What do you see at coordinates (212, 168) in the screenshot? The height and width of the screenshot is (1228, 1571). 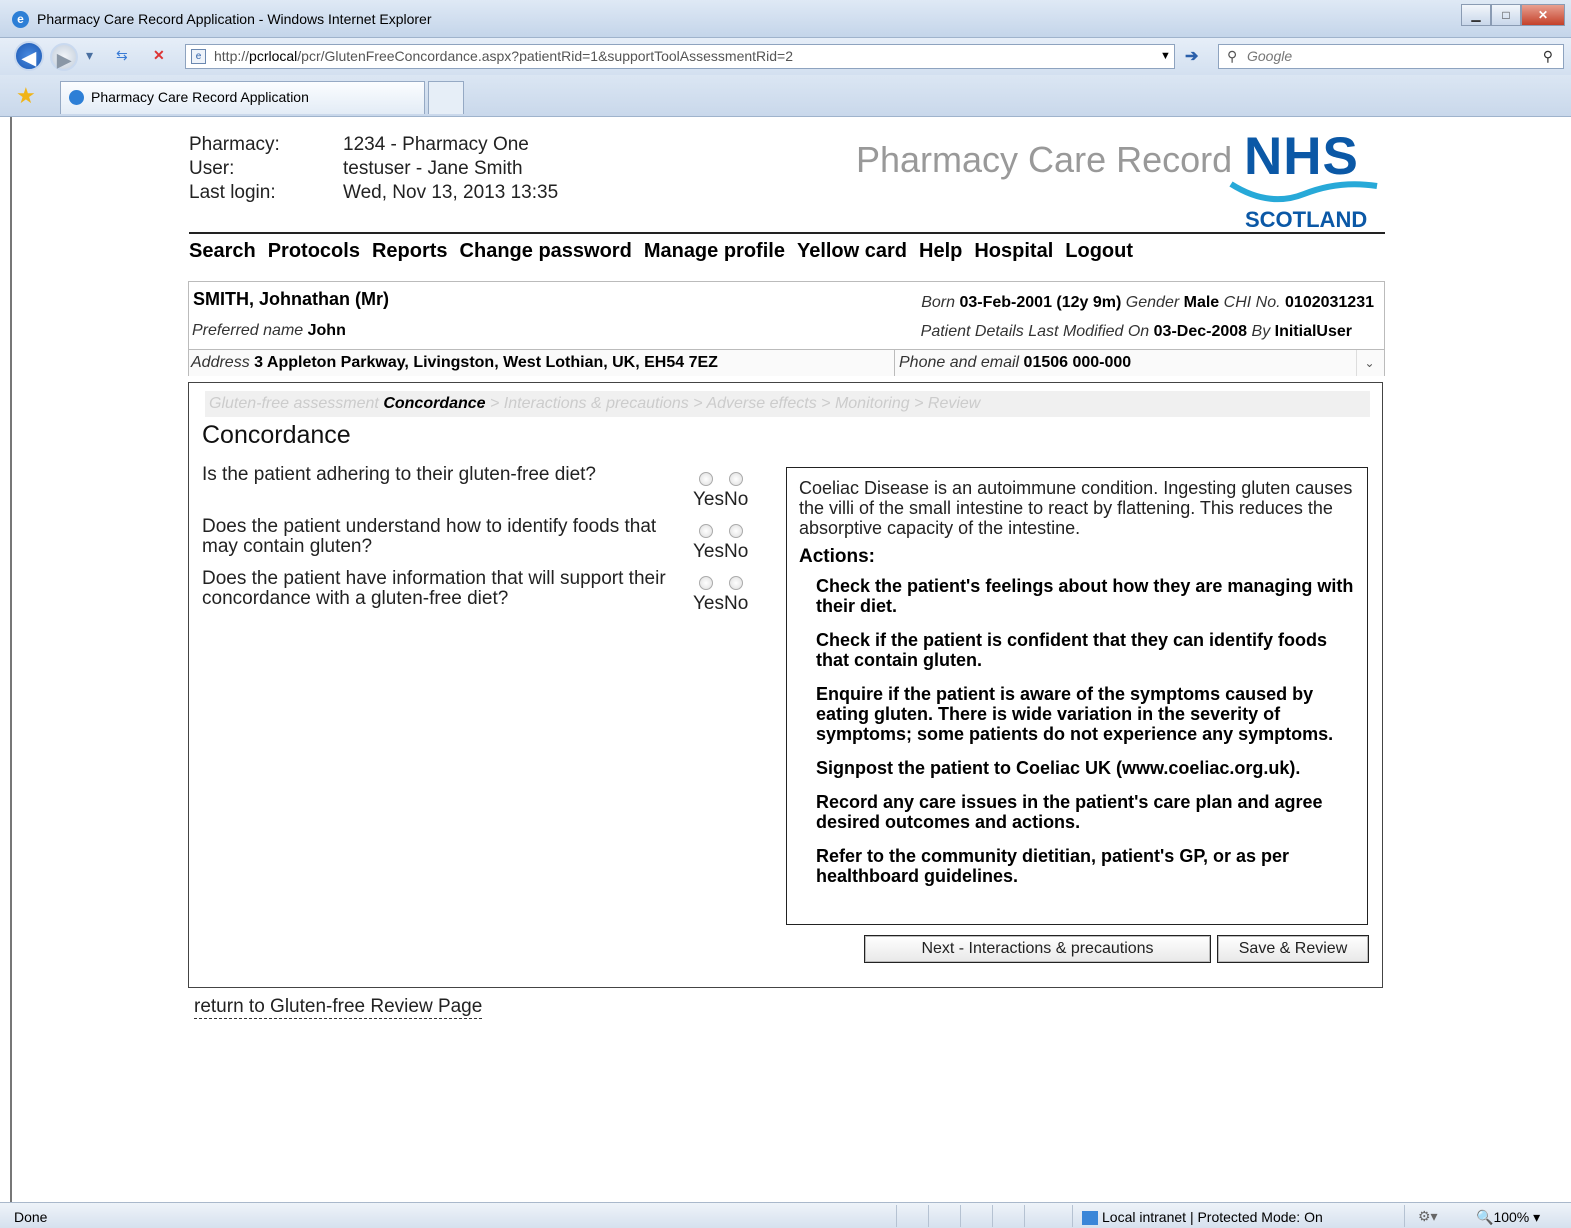 I see `user-label: User:` at bounding box center [212, 168].